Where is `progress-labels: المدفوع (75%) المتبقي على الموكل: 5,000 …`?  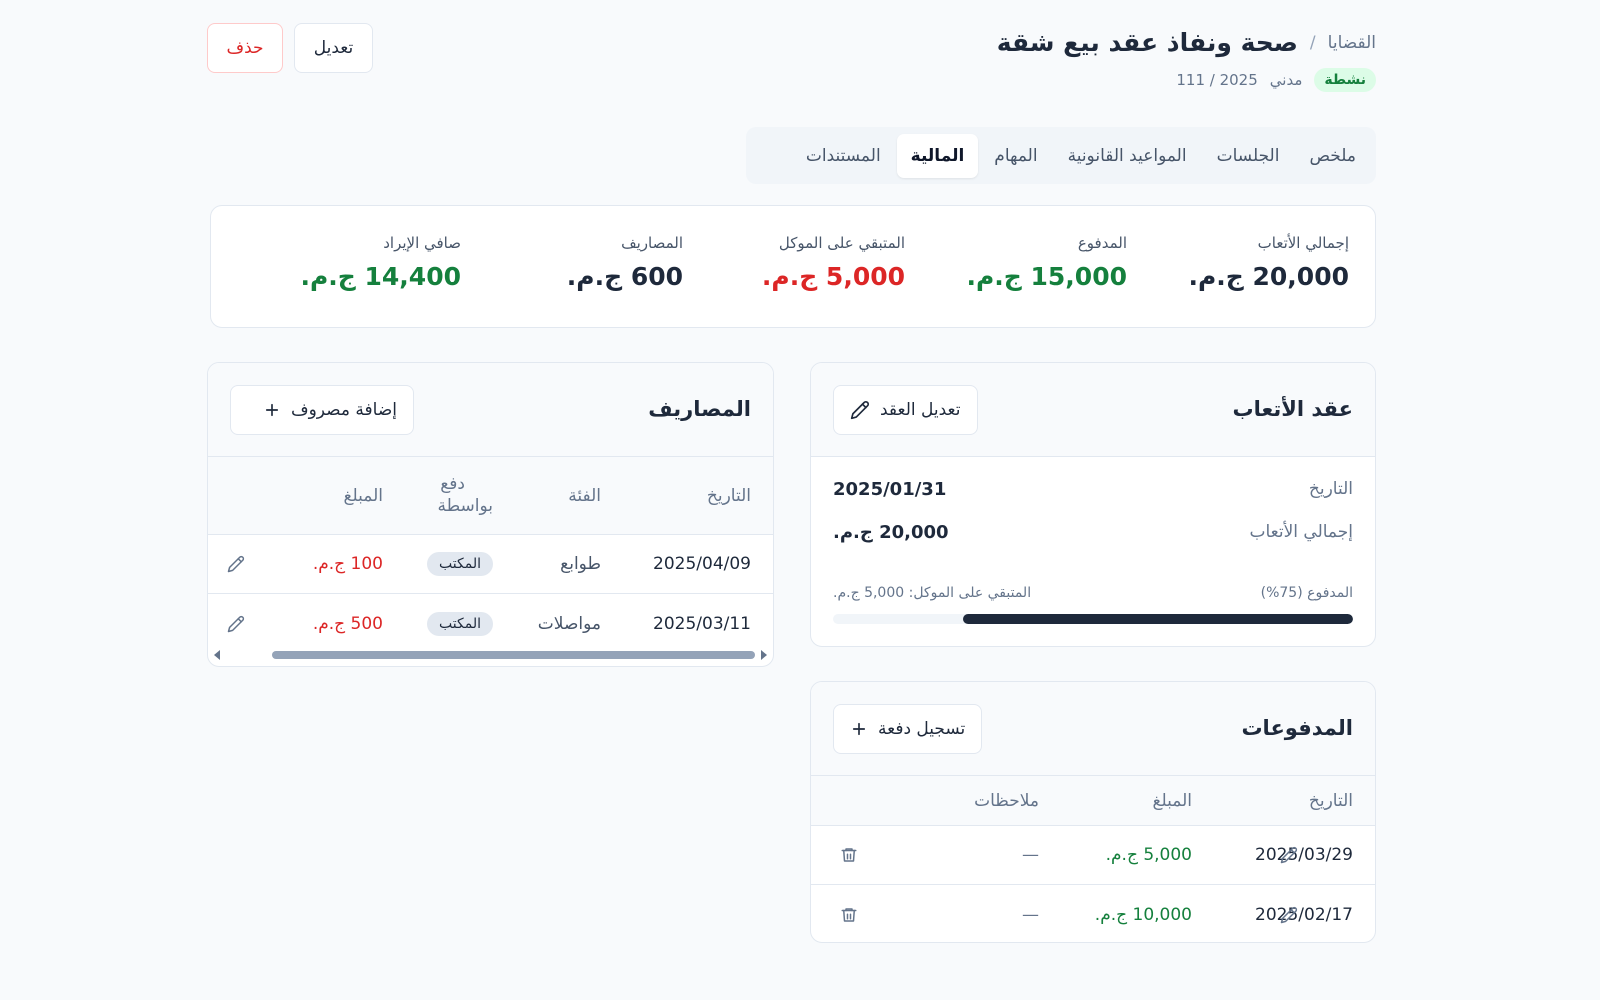
progress-labels: المدفوع (75%) المتبقي على الموكل: 5,000 … is located at coordinates (1093, 593).